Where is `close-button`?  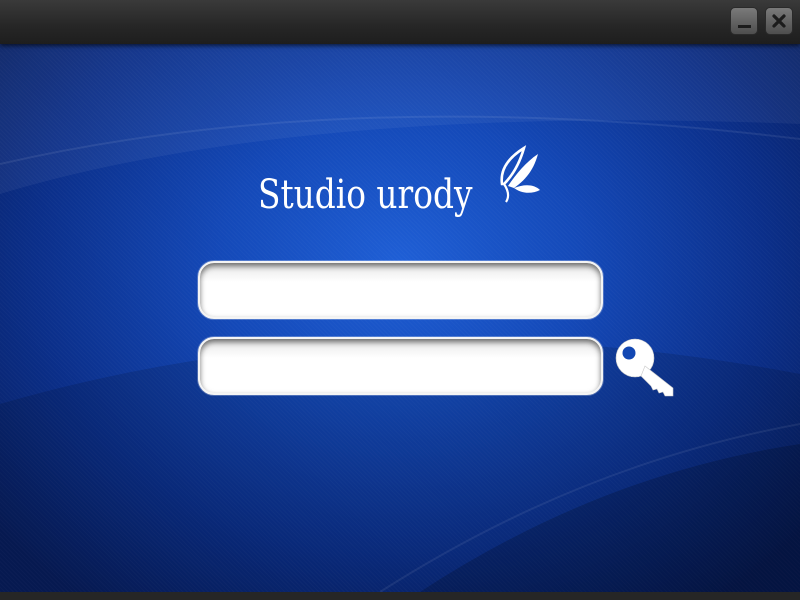 close-button is located at coordinates (779, 21).